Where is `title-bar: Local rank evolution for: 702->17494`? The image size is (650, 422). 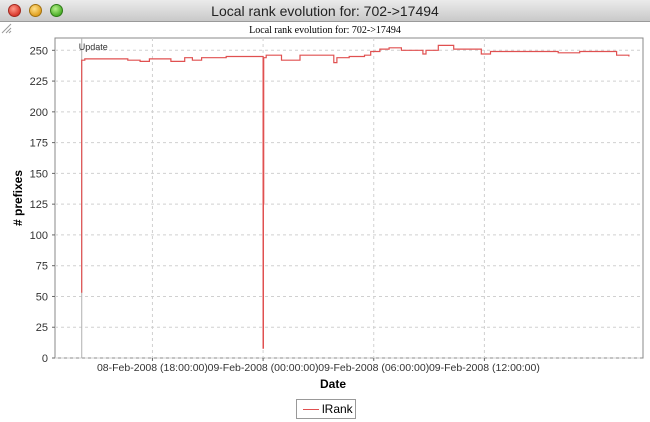
title-bar: Local rank evolution for: 702->17494 is located at coordinates (325, 11).